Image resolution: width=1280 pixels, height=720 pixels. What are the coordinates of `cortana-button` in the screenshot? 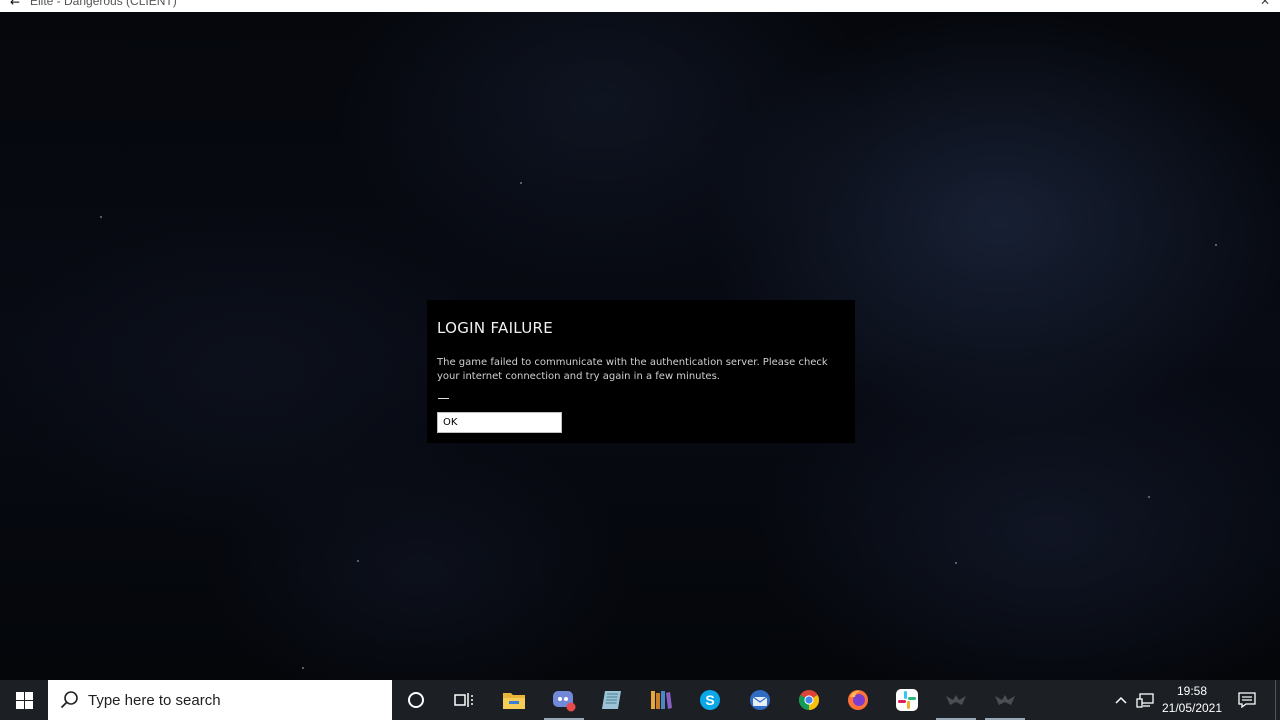 It's located at (416, 700).